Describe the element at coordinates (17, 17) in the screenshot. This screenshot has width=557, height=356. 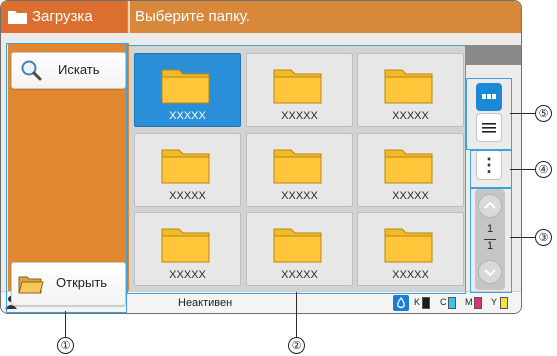
I see `folder-icon` at that location.